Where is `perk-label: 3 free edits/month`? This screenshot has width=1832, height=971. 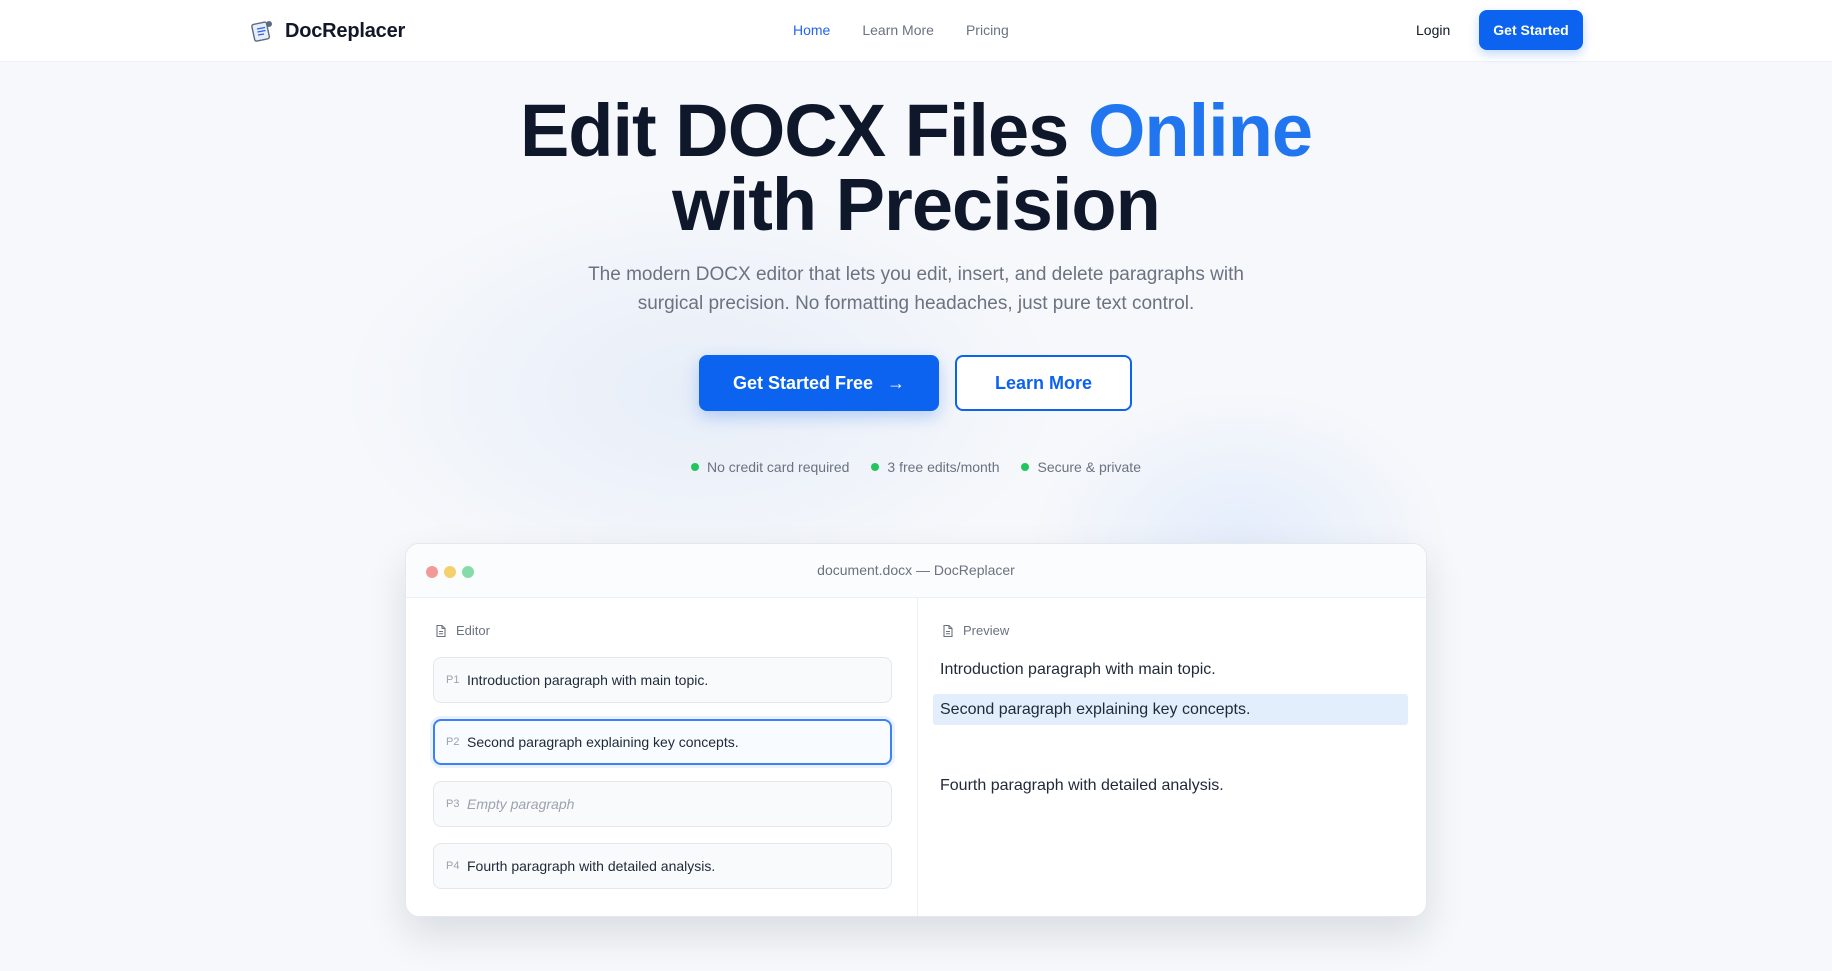 perk-label: 3 free edits/month is located at coordinates (943, 467).